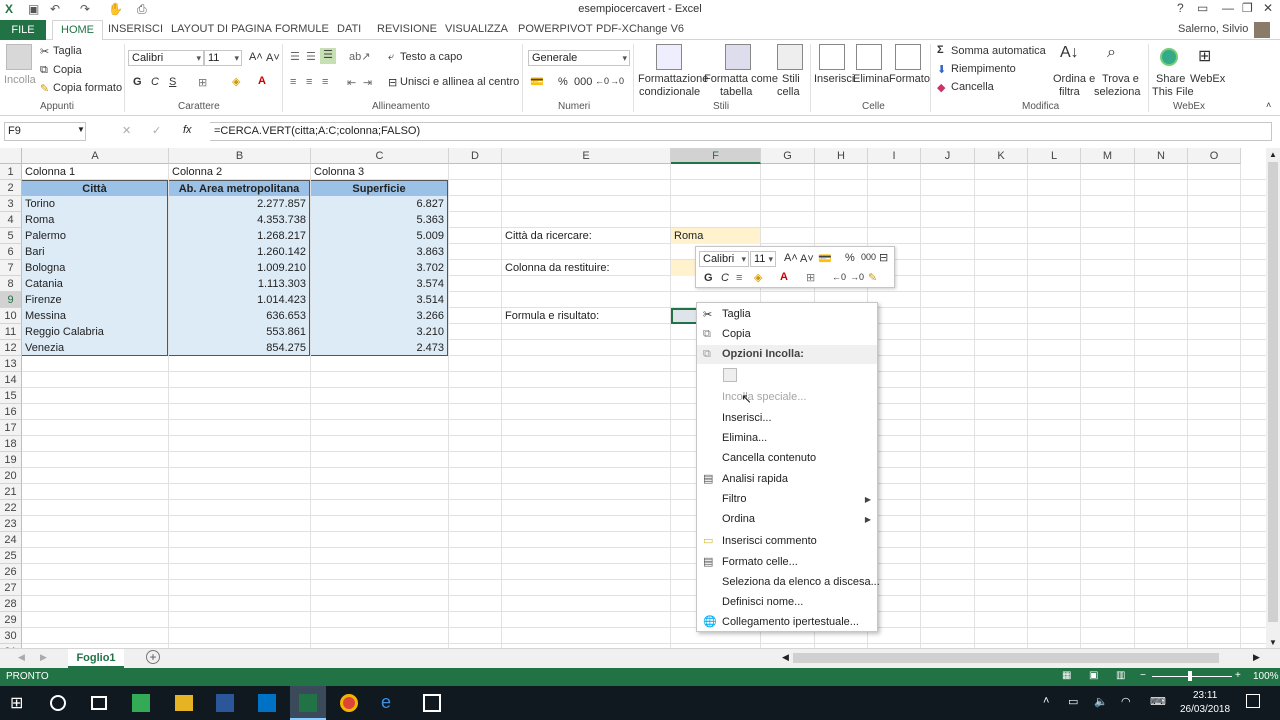  Describe the element at coordinates (311, 56) in the screenshot. I see `align-middle-icon: ☰` at that location.